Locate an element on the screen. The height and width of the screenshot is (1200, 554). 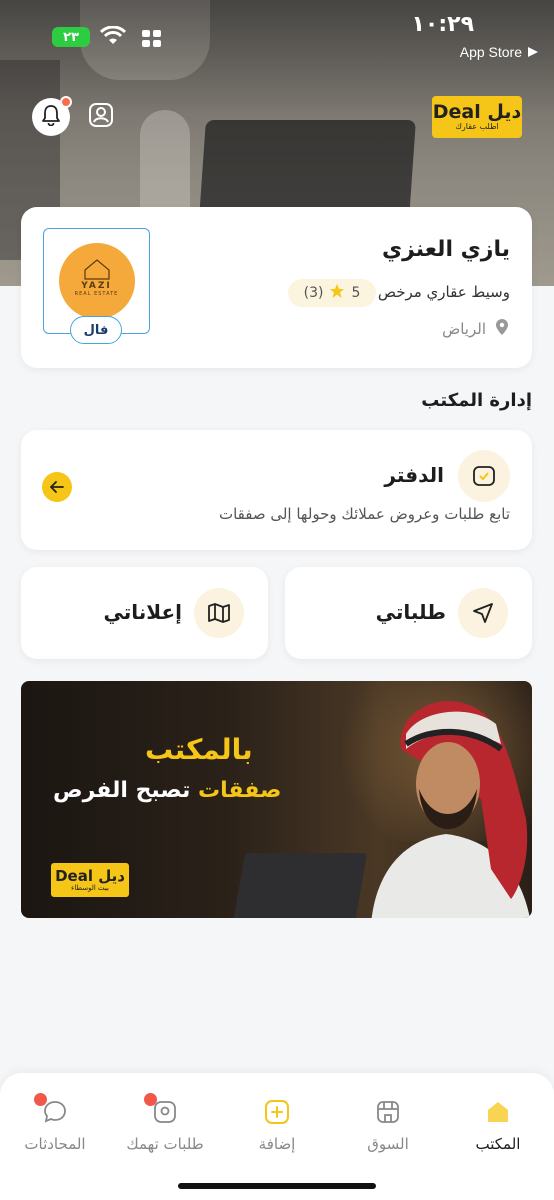
my-ads-card: إعلاناتي is located at coordinates (144, 613).